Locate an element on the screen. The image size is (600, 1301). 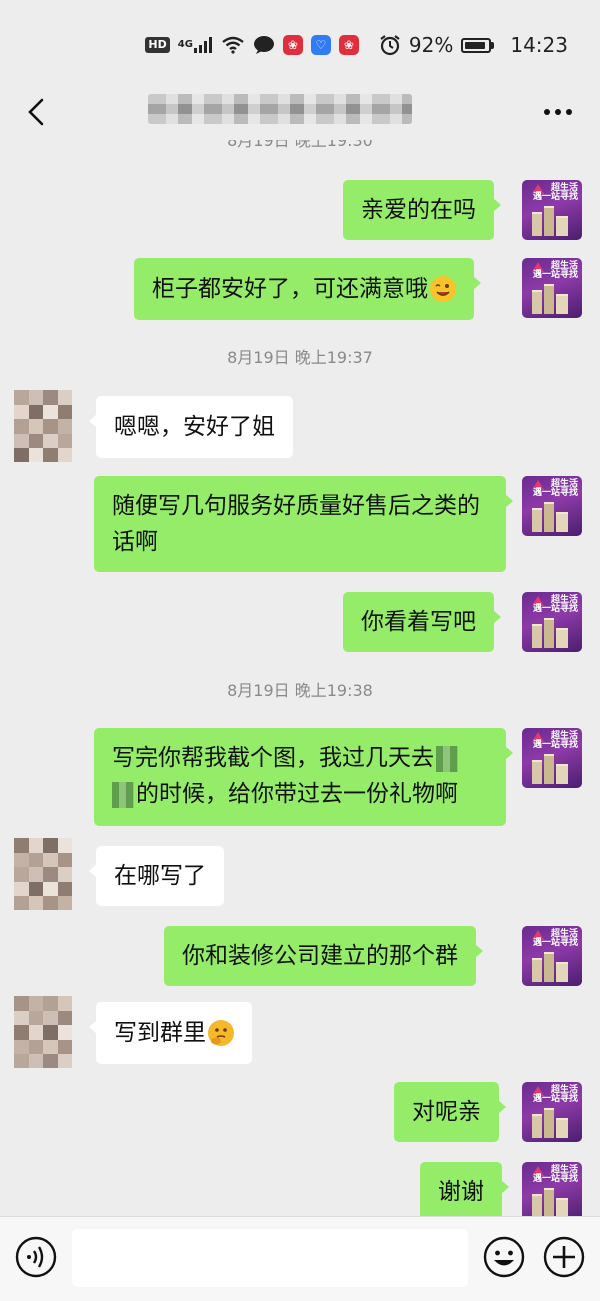
chat-notification-icon is located at coordinates (264, 45).